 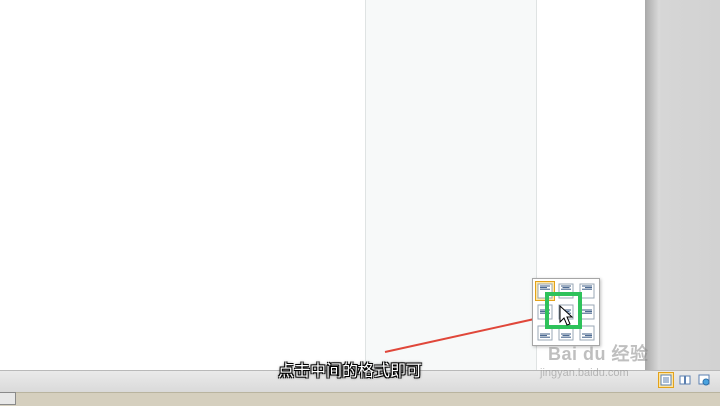 I want to click on taskbar-strip, so click(x=360, y=399).